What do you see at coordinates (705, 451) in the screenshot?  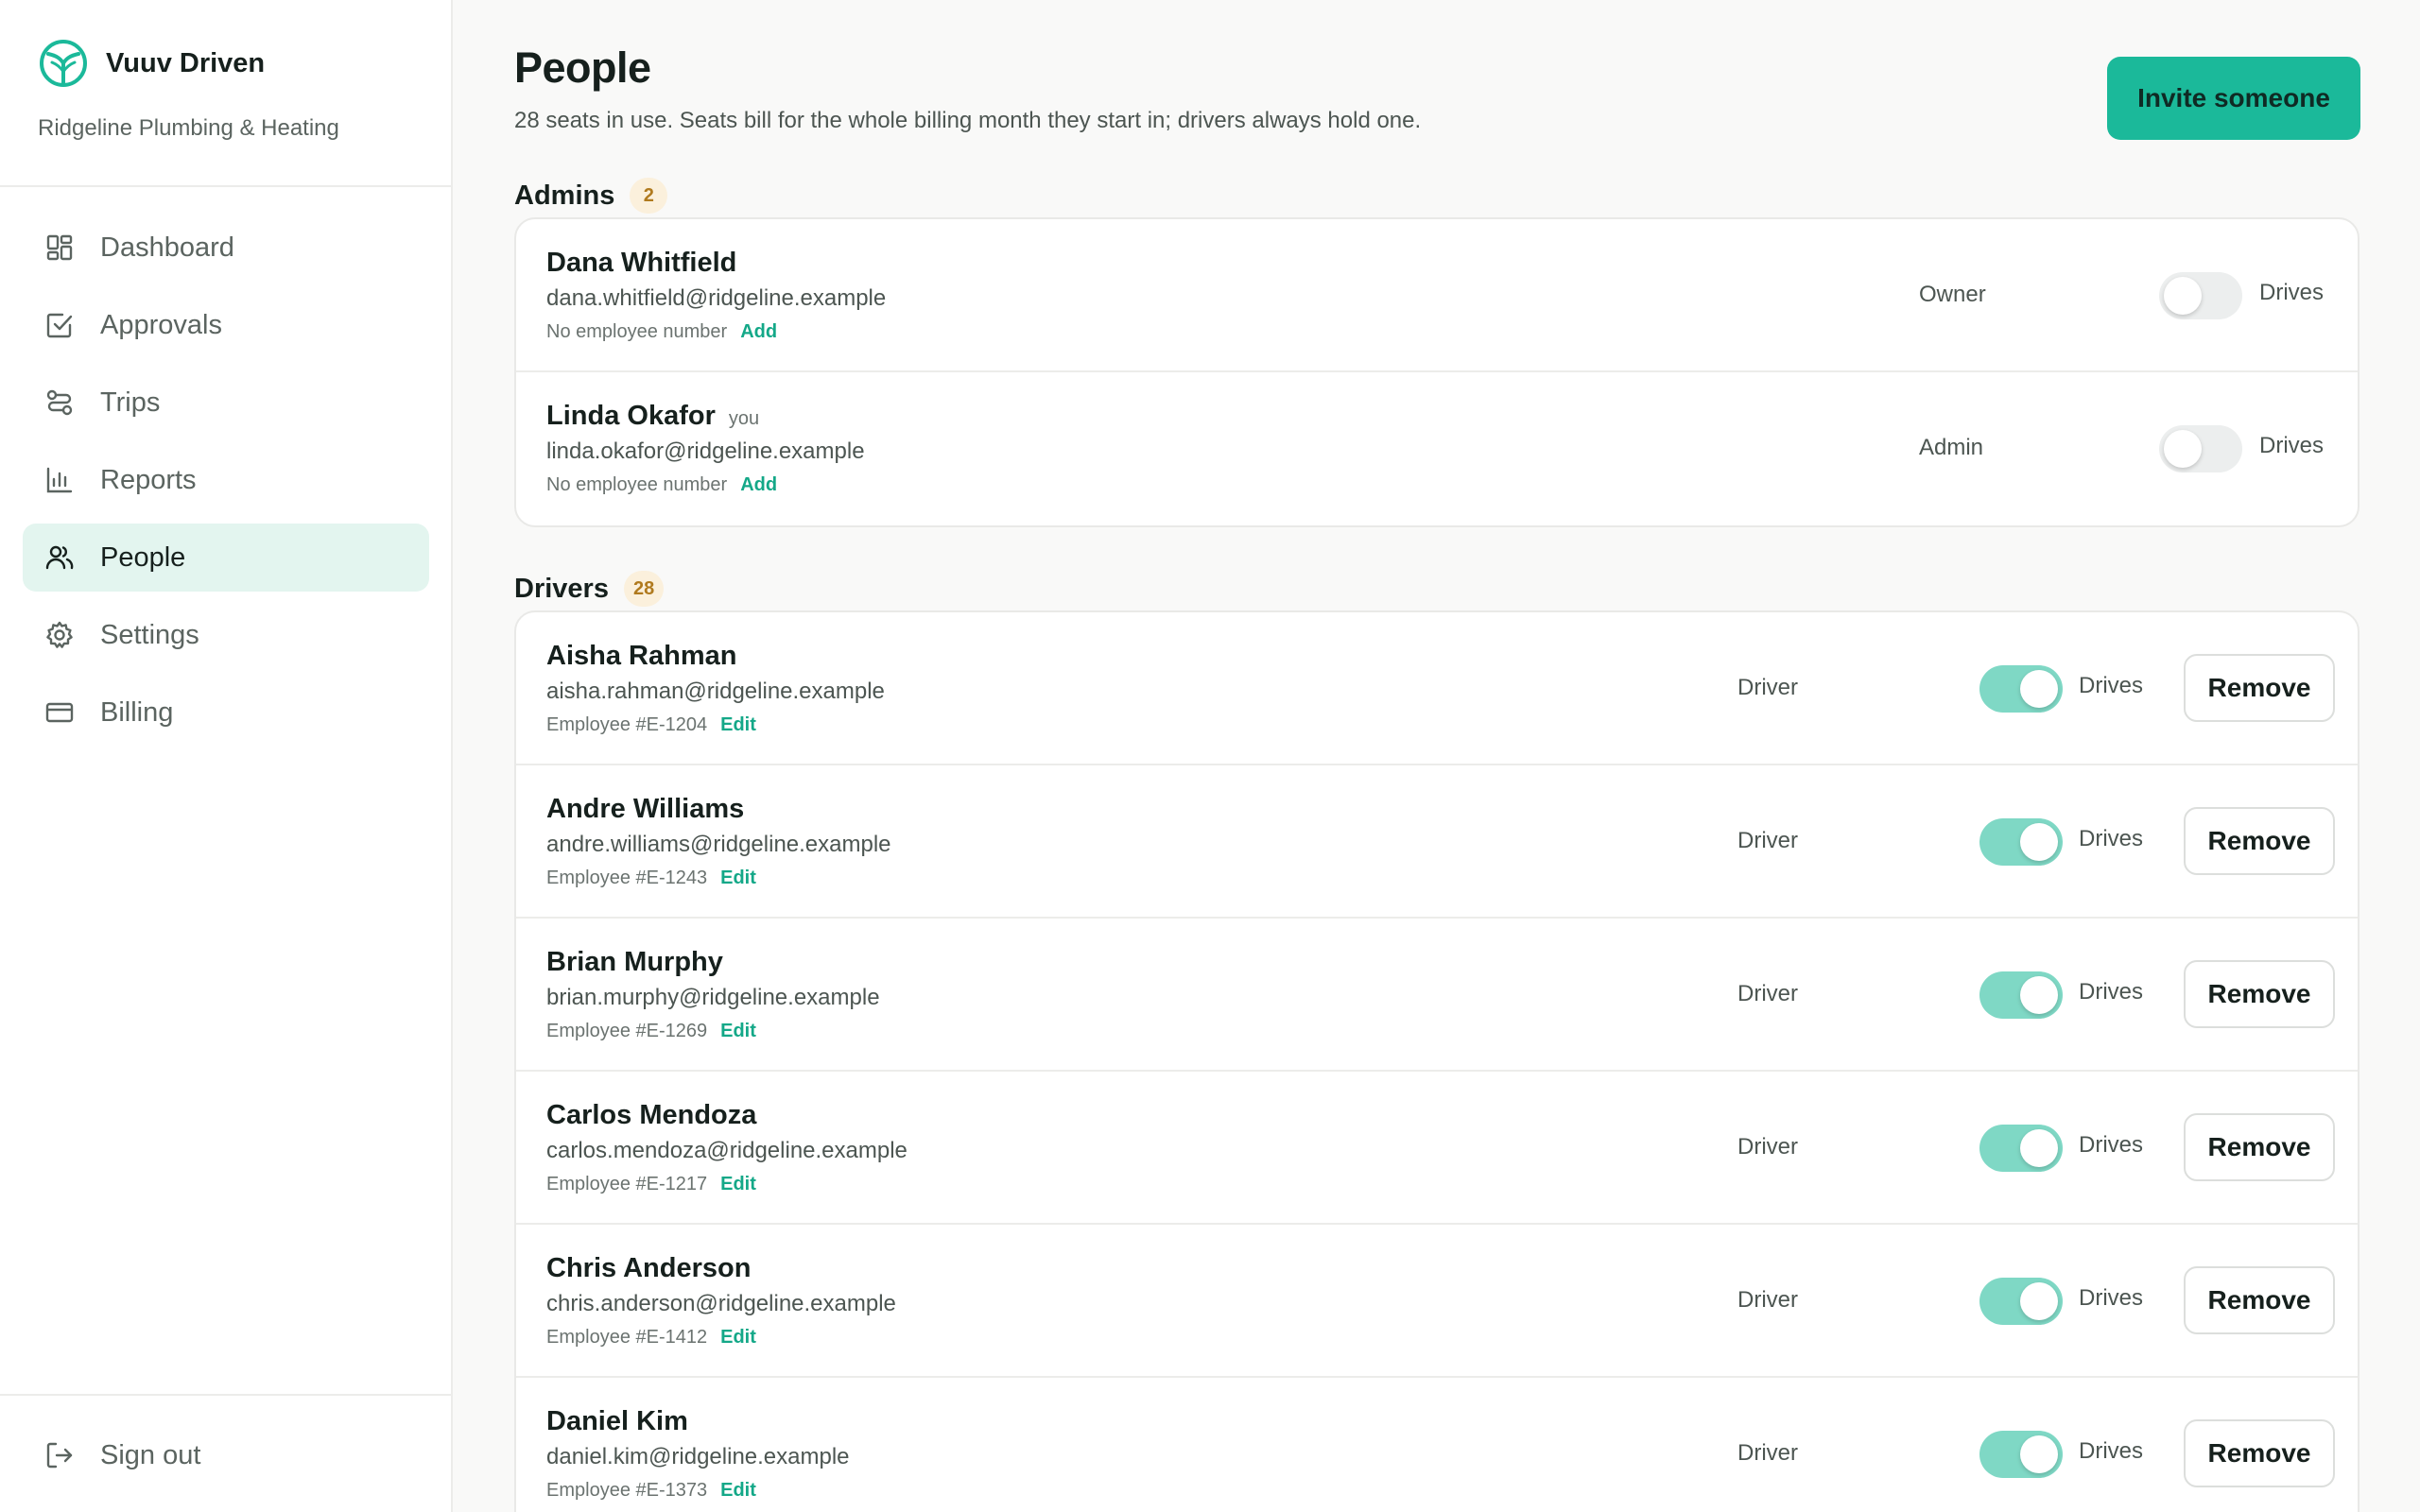 I see `person-email: linda.okafor@ridgeline.example` at bounding box center [705, 451].